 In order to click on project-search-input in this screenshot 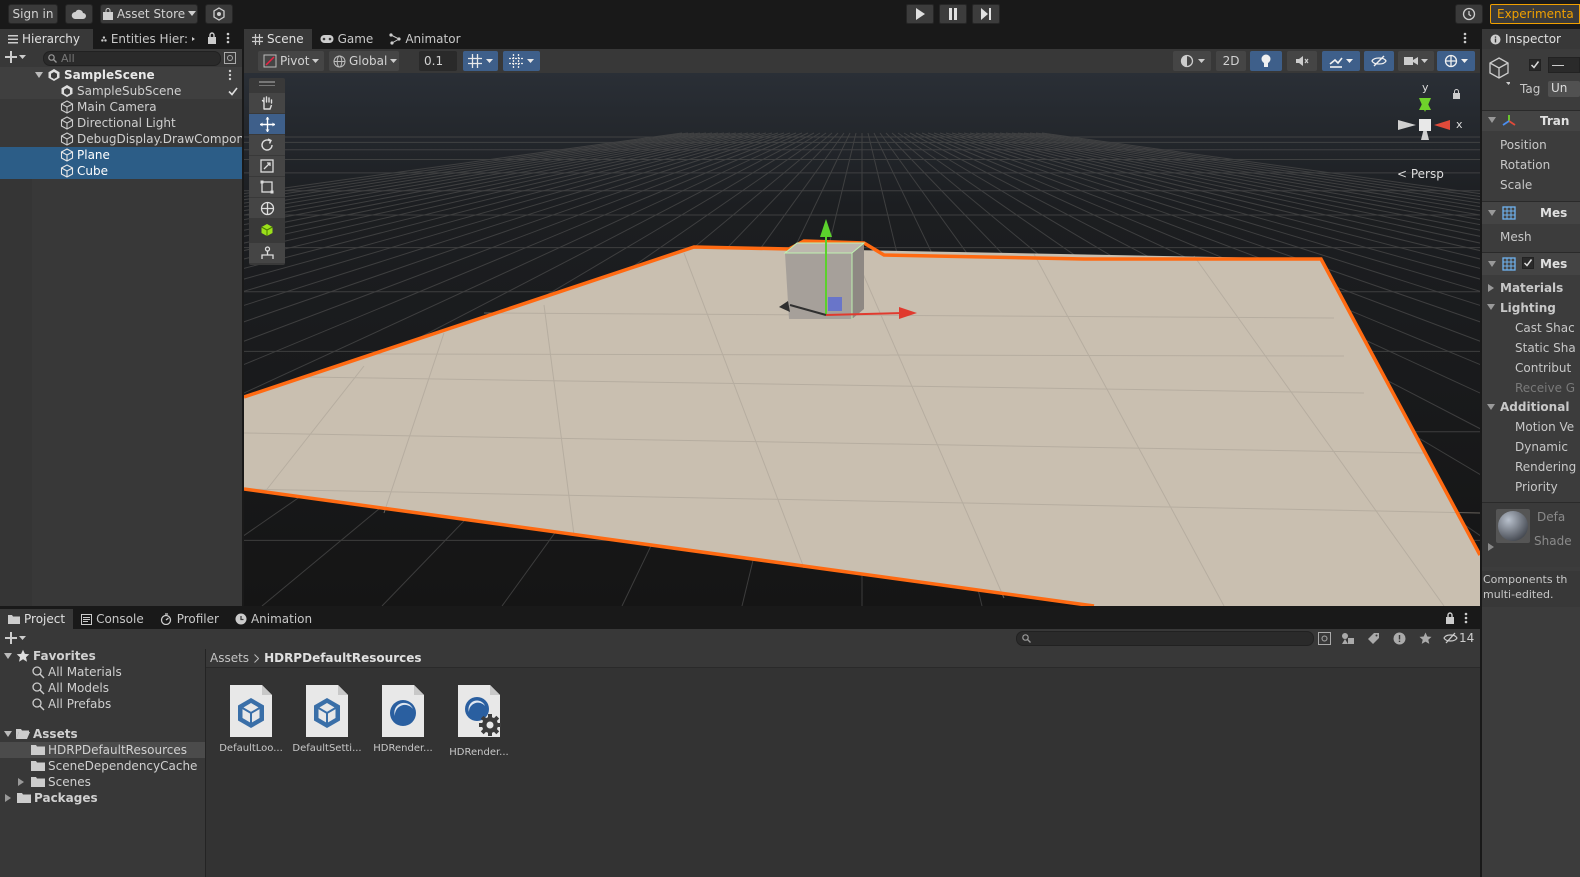, I will do `click(1165, 638)`.